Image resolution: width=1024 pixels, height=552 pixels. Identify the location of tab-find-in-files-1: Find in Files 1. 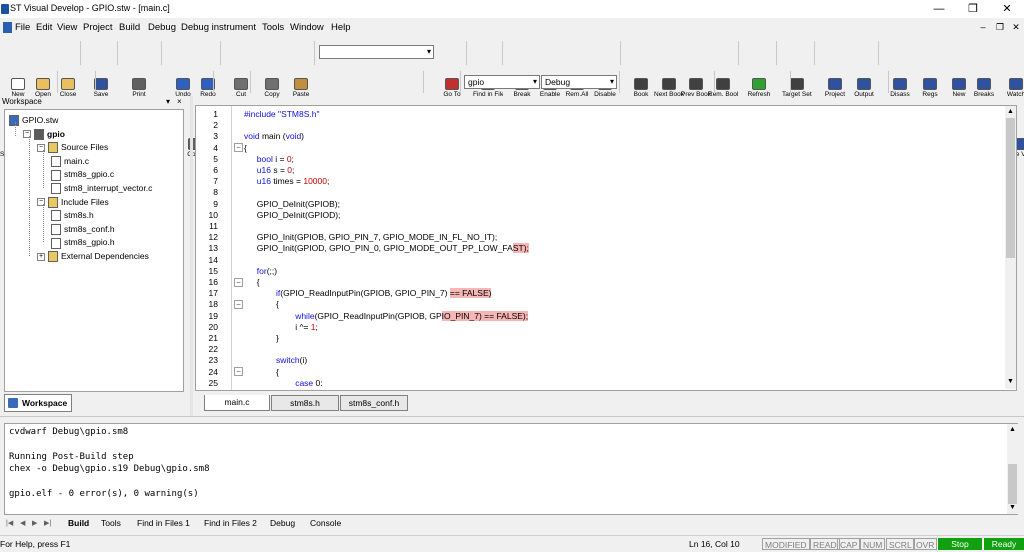
(163, 524).